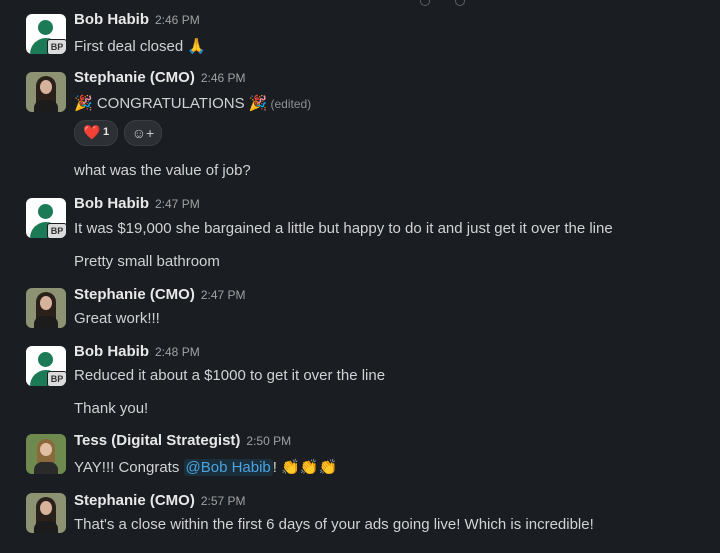 The width and height of the screenshot is (720, 553). I want to click on message-text: YAY!!! Congrats @Bob Habib! 👏👏👏, so click(206, 467).